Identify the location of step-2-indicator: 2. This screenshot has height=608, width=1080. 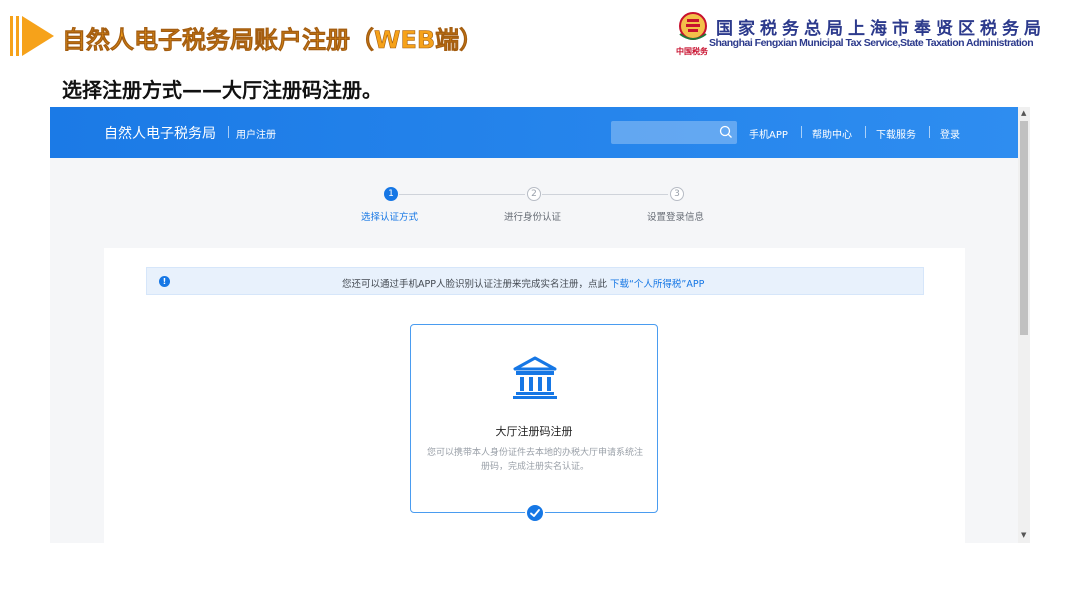
(534, 194).